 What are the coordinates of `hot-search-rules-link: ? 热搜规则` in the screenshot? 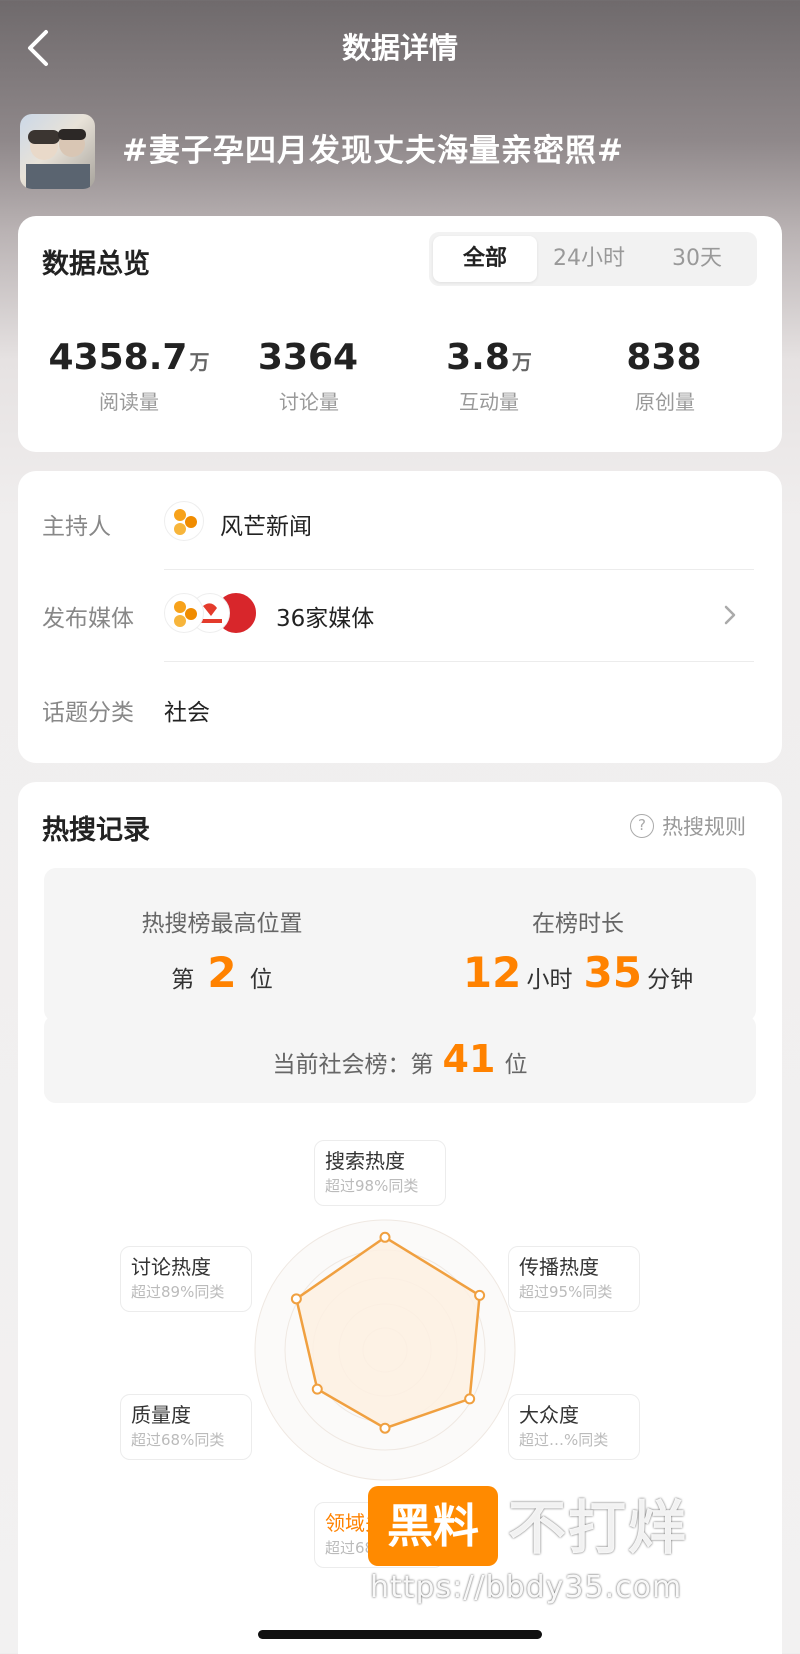 It's located at (688, 826).